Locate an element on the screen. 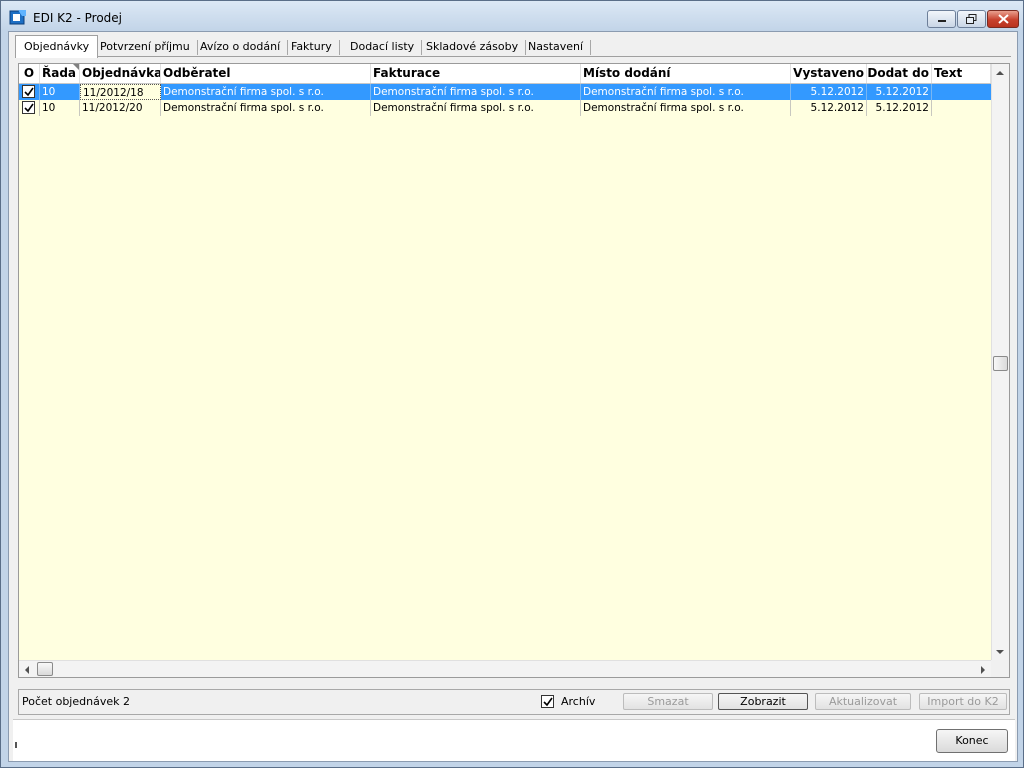  minimize-button is located at coordinates (941, 19).